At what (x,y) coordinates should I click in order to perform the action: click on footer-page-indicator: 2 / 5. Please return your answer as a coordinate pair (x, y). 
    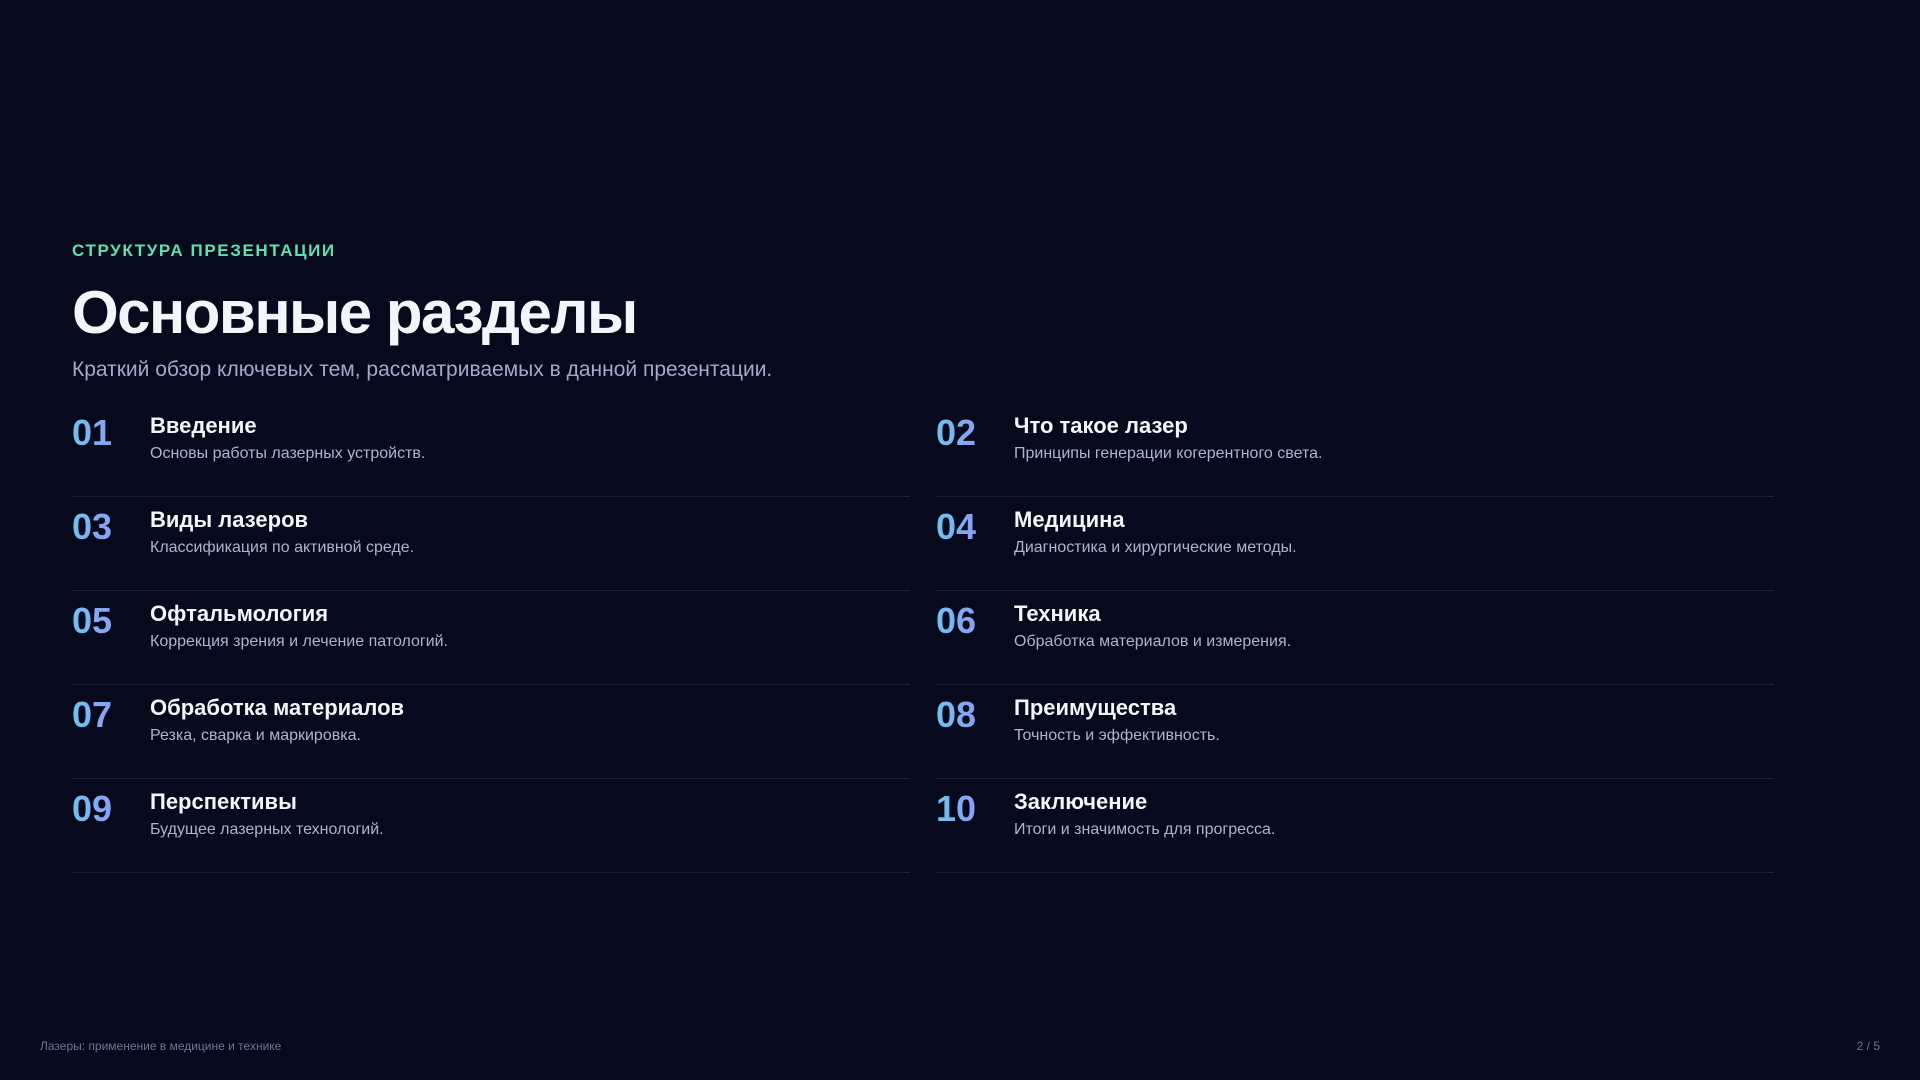
    Looking at the image, I should click on (1868, 1046).